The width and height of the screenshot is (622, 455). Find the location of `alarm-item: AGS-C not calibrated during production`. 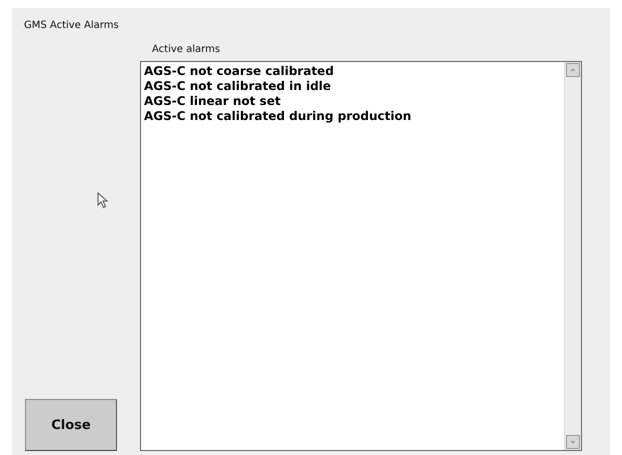

alarm-item: AGS-C not calibrated during production is located at coordinates (278, 116).